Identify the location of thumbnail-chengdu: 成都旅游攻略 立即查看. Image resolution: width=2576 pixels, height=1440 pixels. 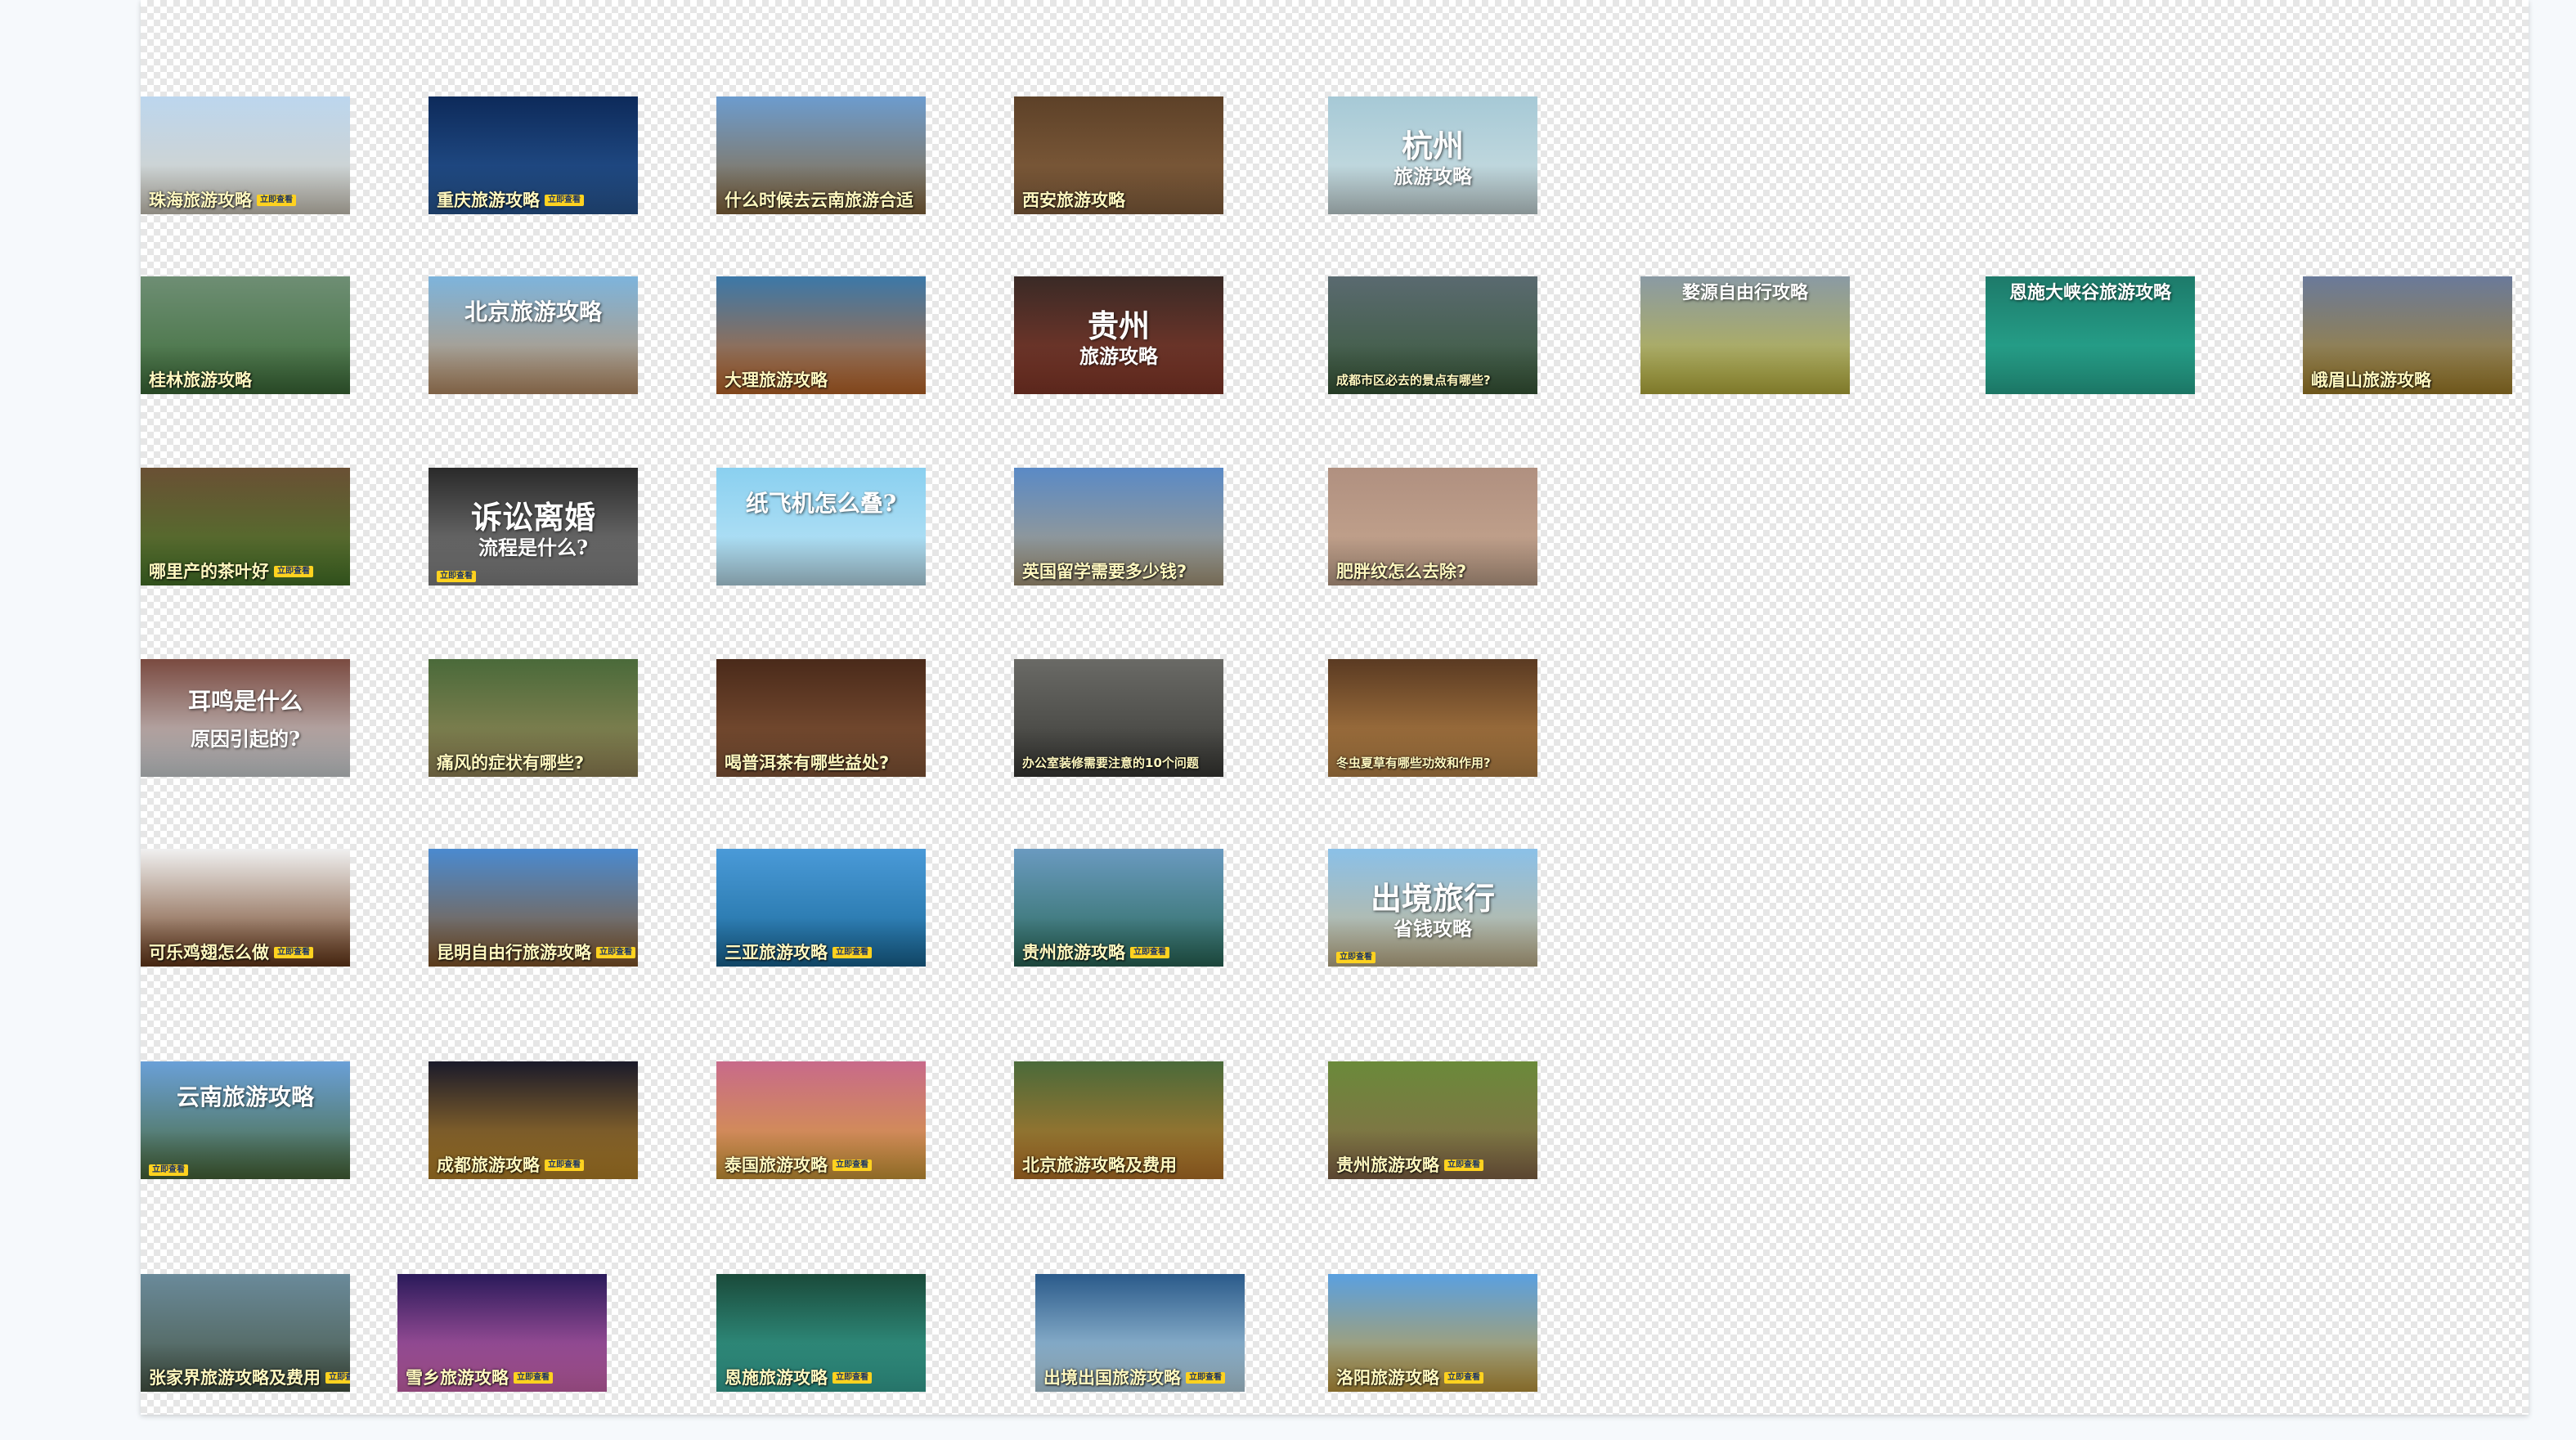
(533, 1120).